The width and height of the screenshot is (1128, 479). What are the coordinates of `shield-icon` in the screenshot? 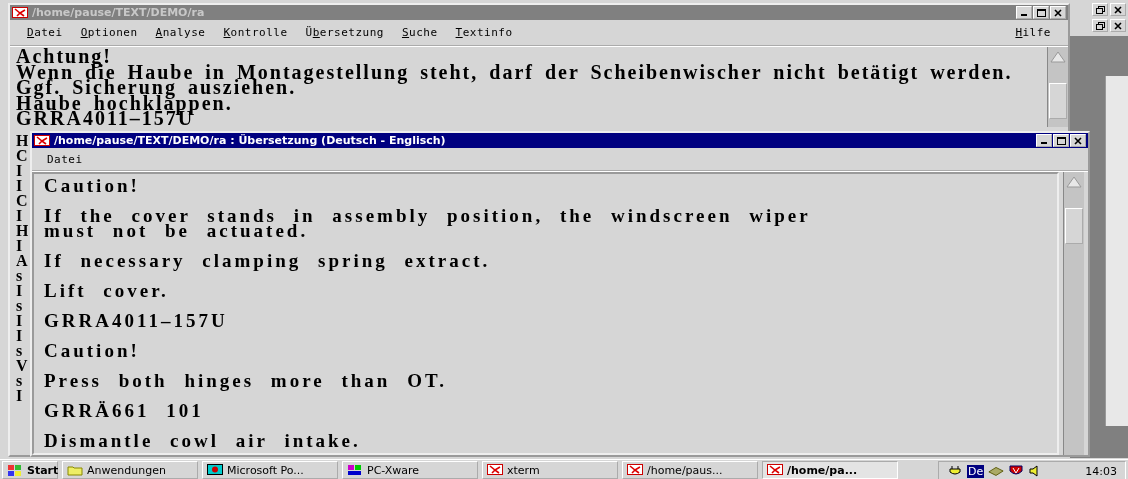 It's located at (1016, 471).